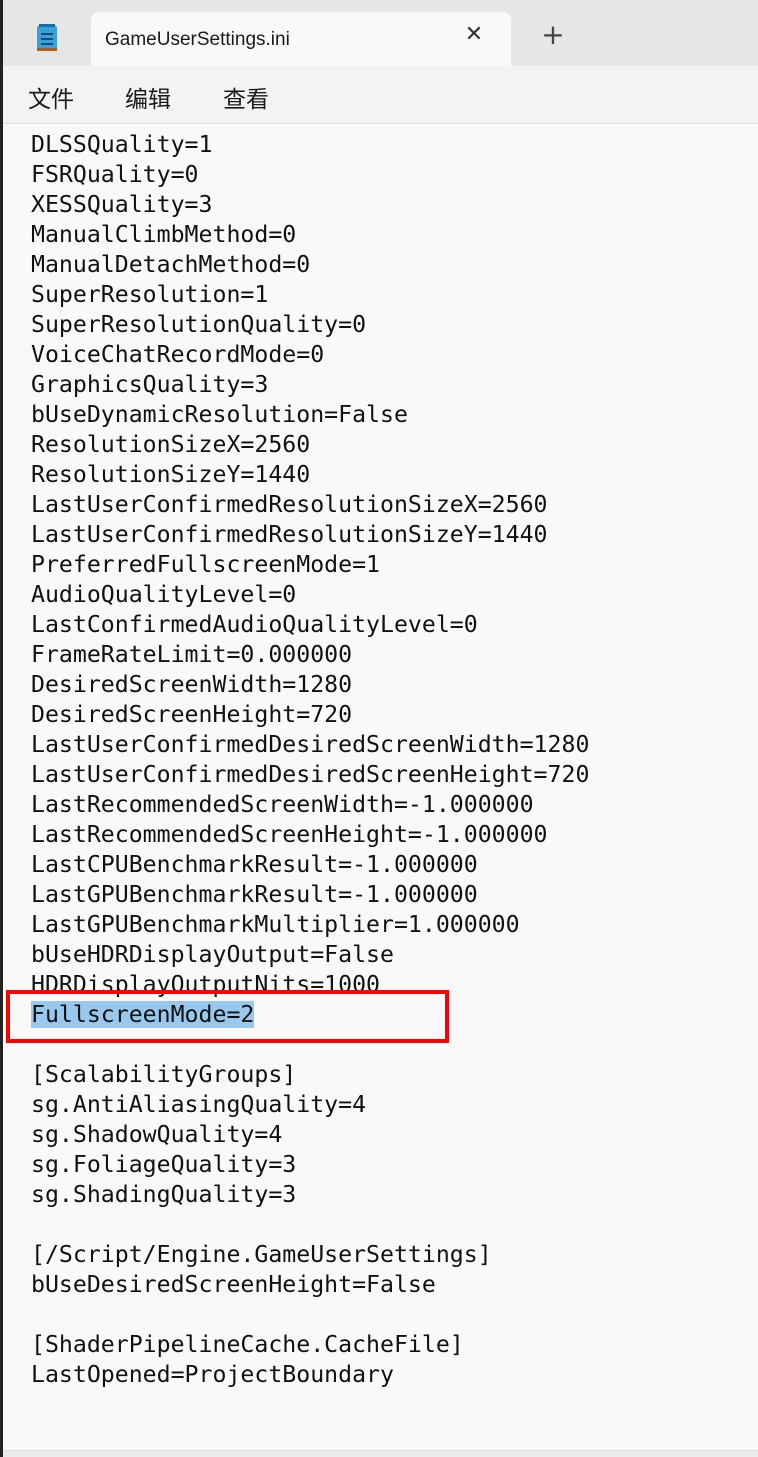  I want to click on editor-line: LastOpened=ProjectBoundary, so click(310, 1375).